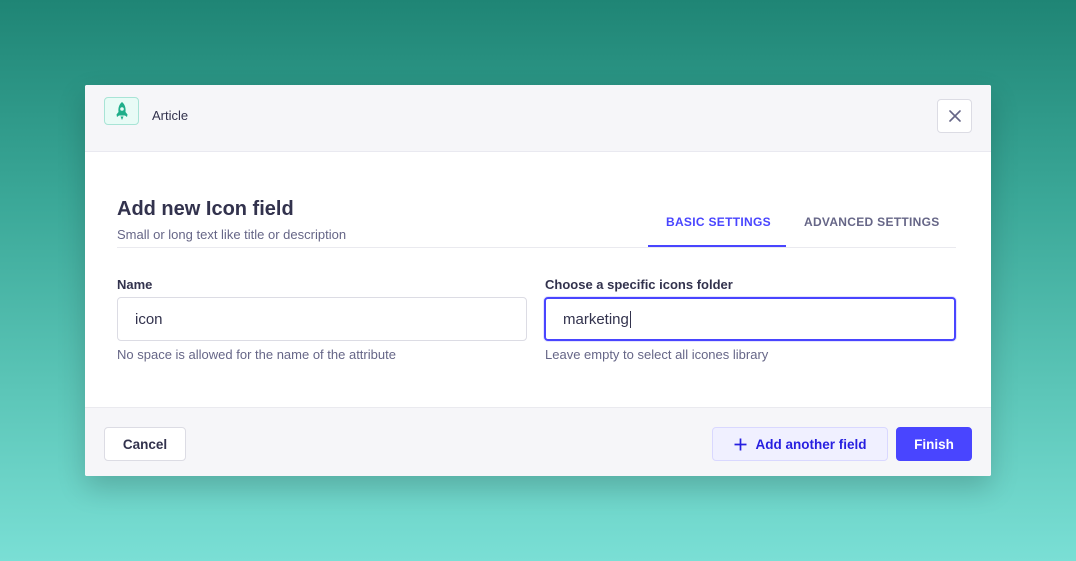 The width and height of the screenshot is (1076, 561). What do you see at coordinates (536, 247) in the screenshot?
I see `tabs-divider` at bounding box center [536, 247].